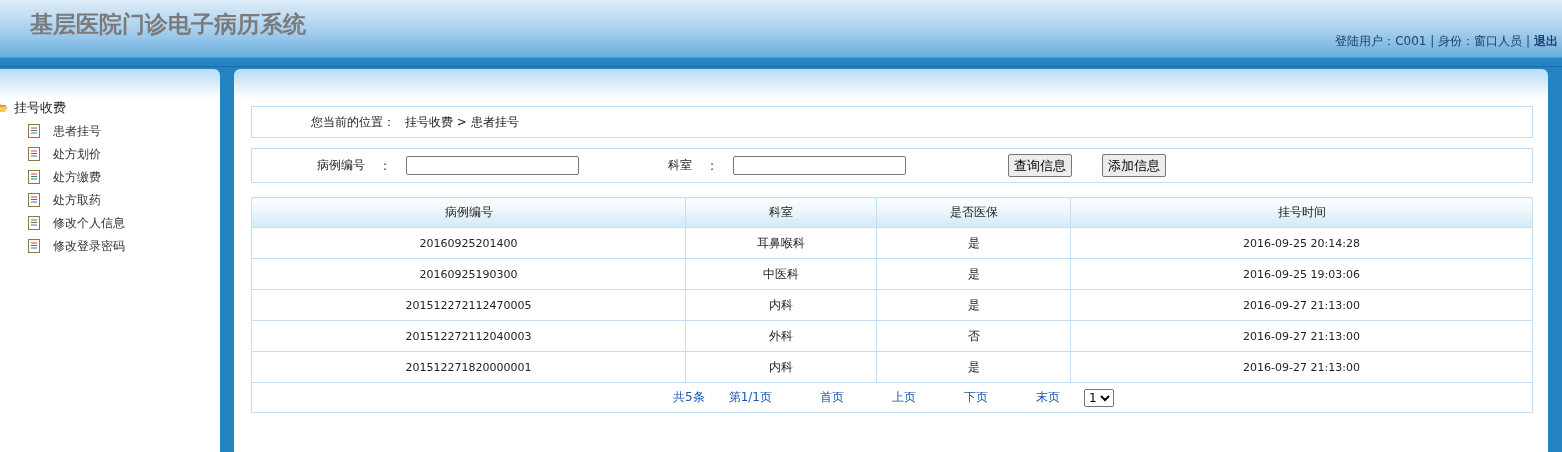 The height and width of the screenshot is (452, 1562). Describe the element at coordinates (77, 177) in the screenshot. I see `menu-item: 处方缴费` at that location.